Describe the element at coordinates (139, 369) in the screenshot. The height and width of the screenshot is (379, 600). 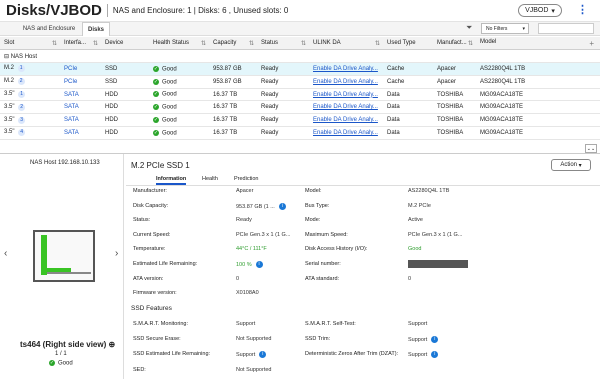
I see `detail-label: SED:` at that location.